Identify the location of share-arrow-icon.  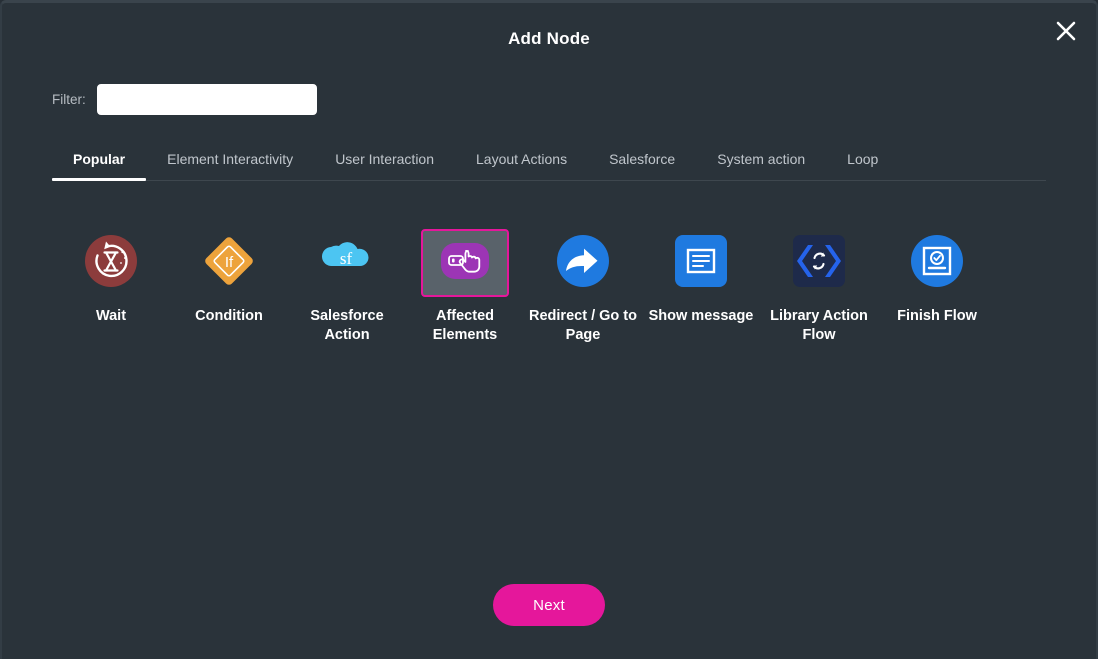
(583, 263).